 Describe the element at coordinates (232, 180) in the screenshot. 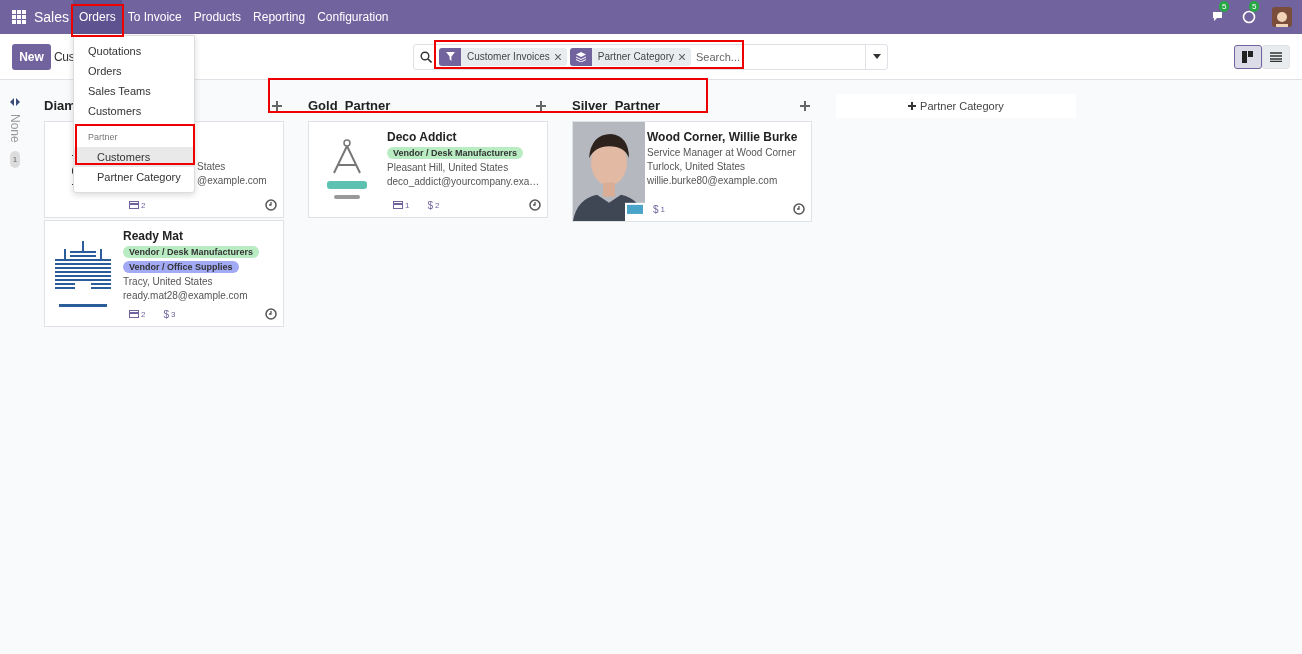

I see `customer-email: @example.com` at that location.